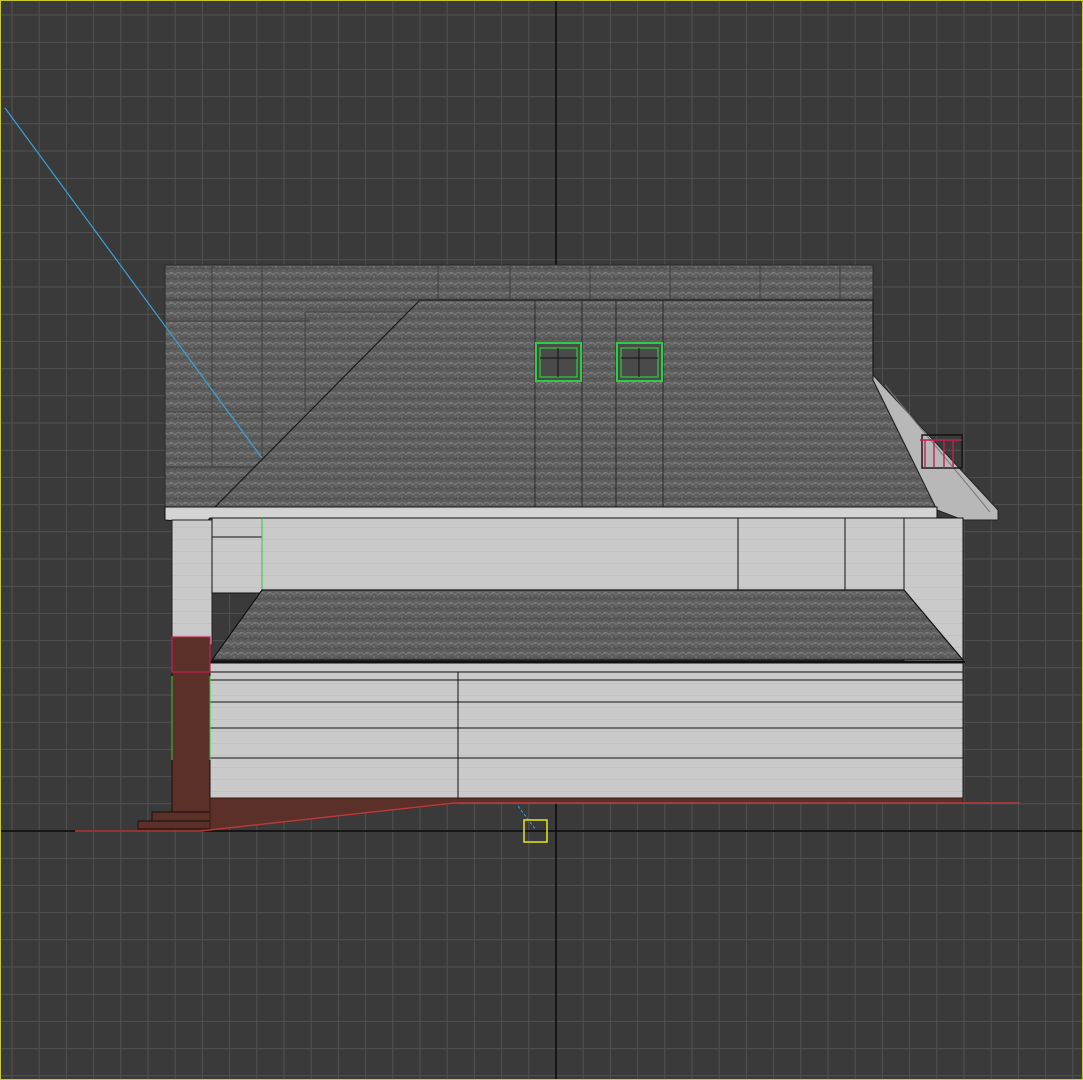 The height and width of the screenshot is (1080, 1083). What do you see at coordinates (639, 362) in the screenshot?
I see `dormer-window-right` at bounding box center [639, 362].